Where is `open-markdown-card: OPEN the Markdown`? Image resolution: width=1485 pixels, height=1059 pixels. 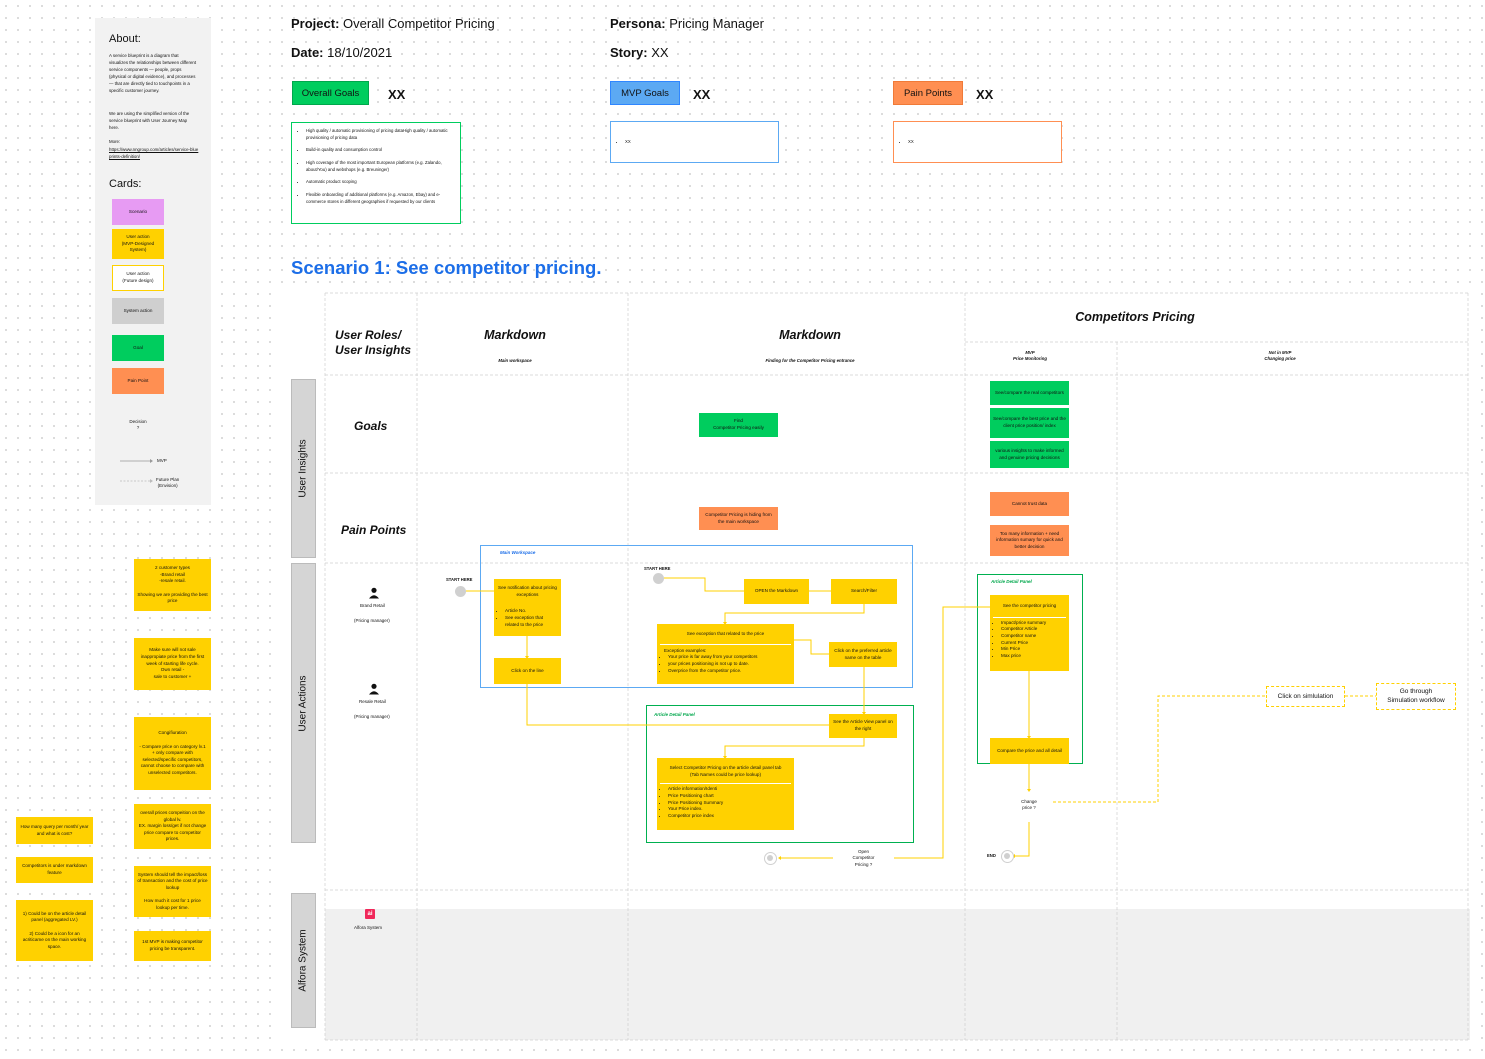 open-markdown-card: OPEN the Markdown is located at coordinates (776, 591).